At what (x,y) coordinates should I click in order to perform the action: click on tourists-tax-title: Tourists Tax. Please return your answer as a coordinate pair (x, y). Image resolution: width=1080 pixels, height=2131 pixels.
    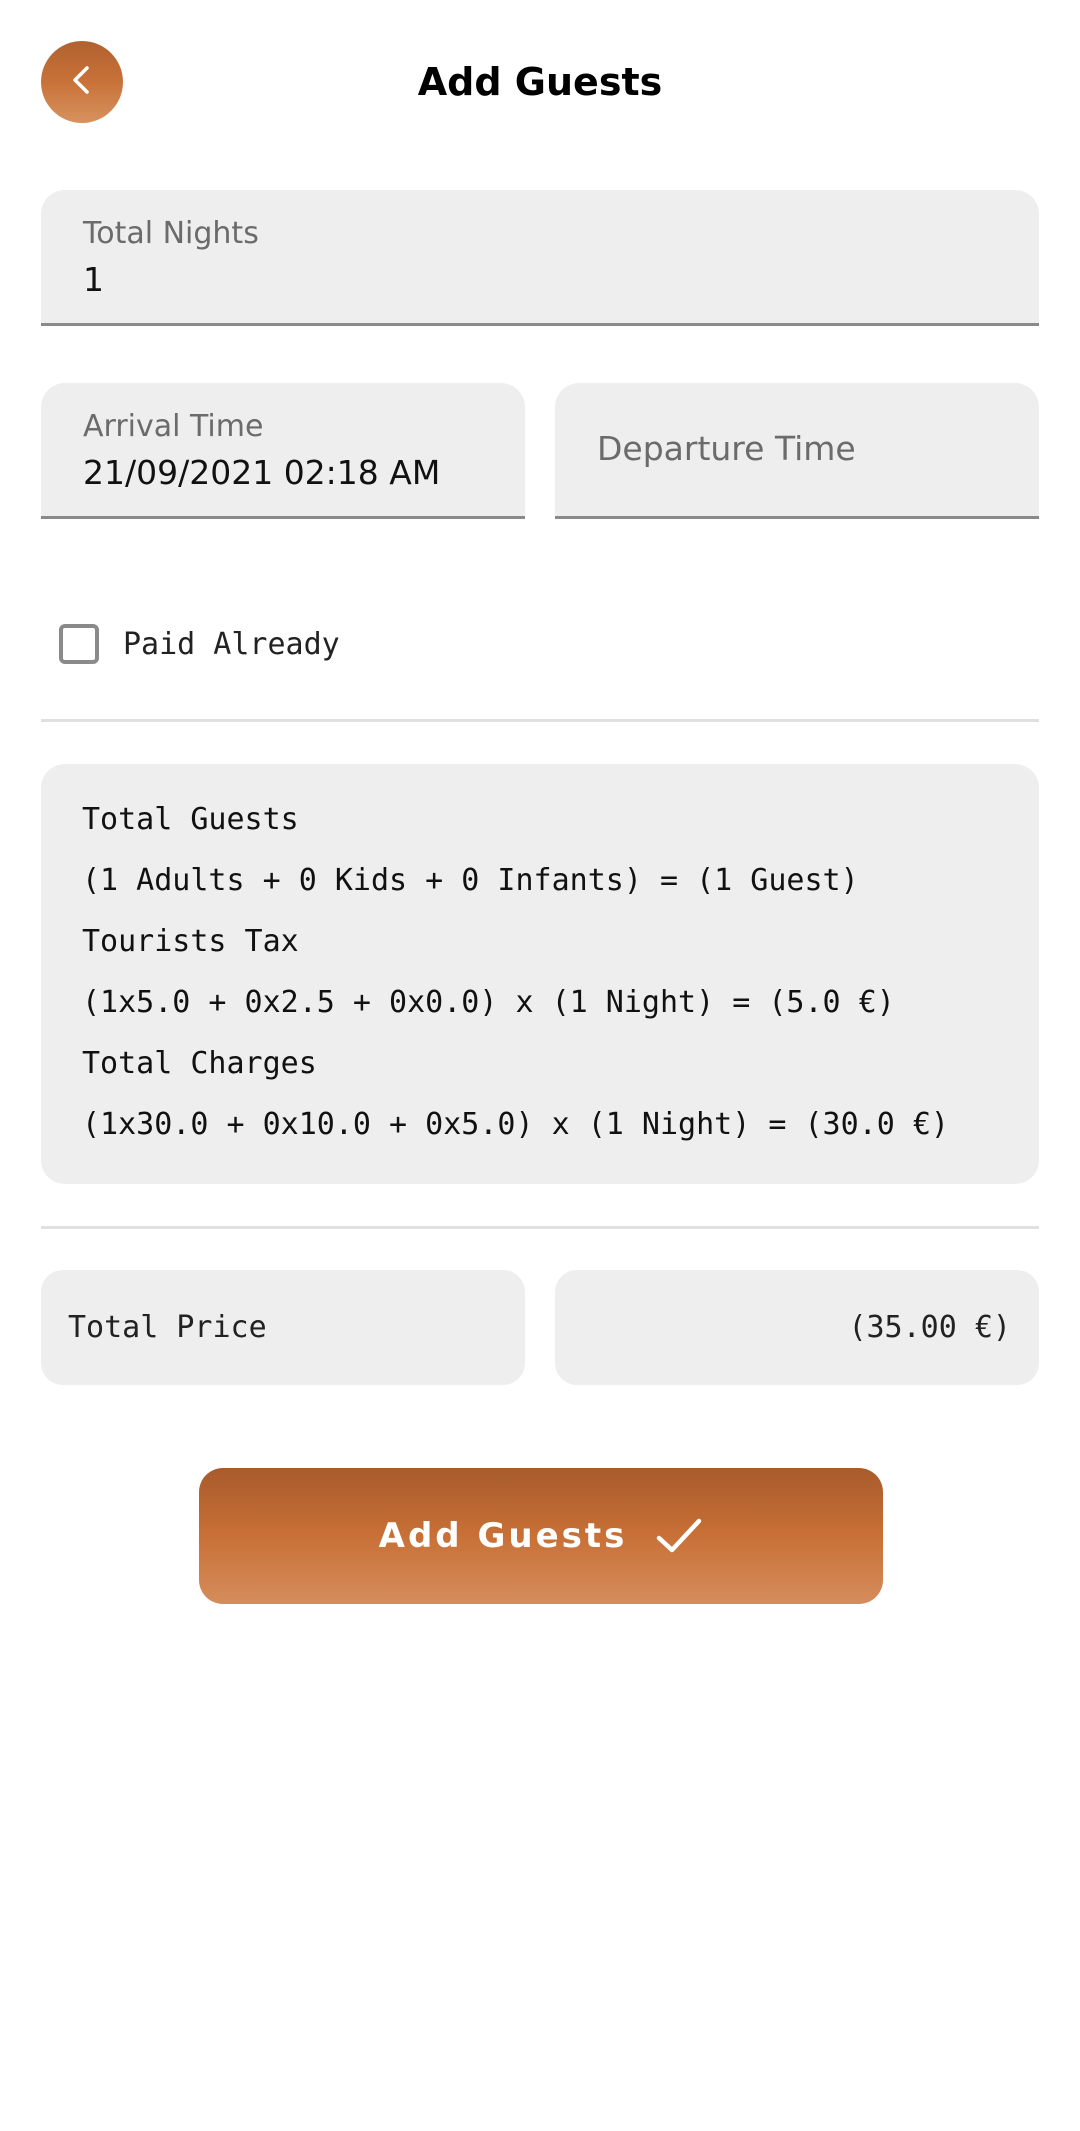
    Looking at the image, I should click on (190, 941).